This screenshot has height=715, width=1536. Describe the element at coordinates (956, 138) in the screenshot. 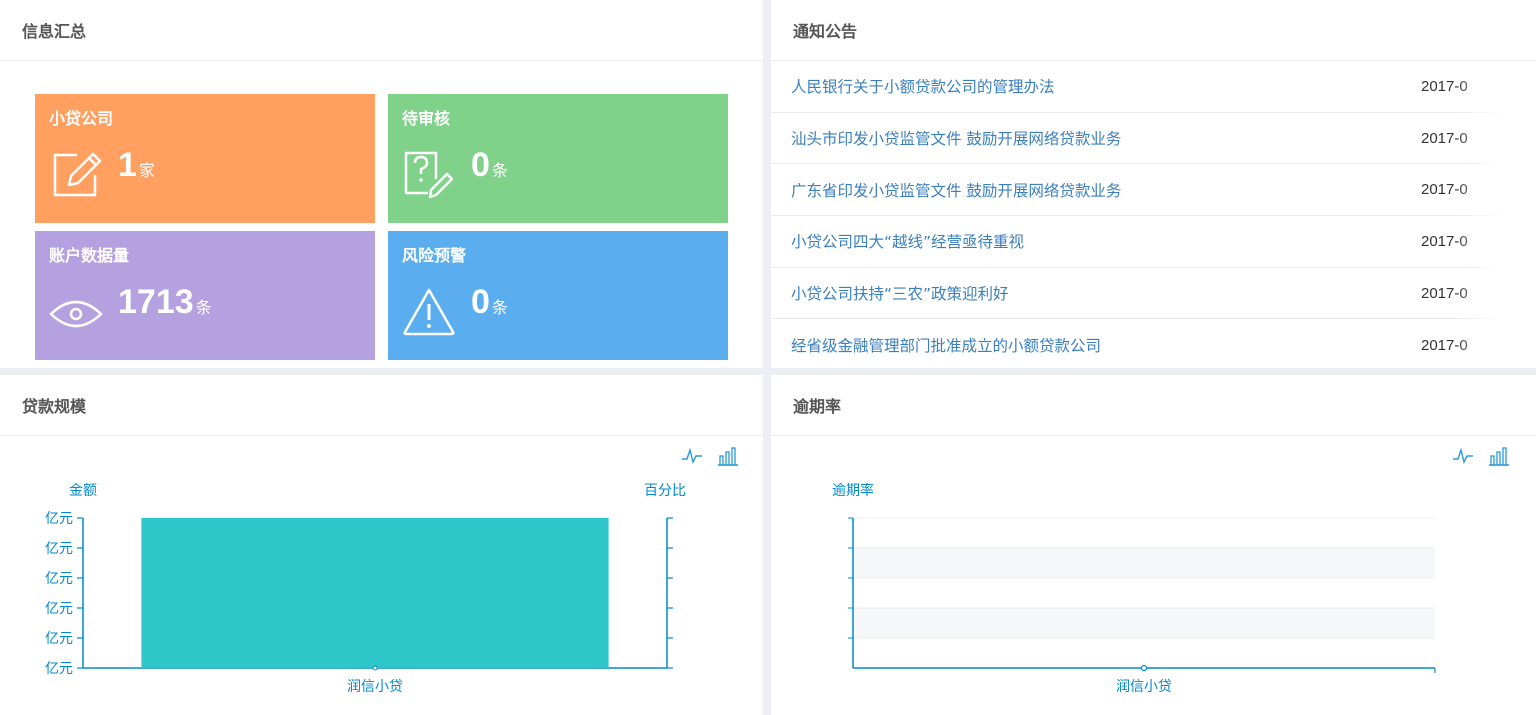

I see `notice-link: 汕头市印发小贷监管文件 鼓励开展网络贷款业务` at that location.